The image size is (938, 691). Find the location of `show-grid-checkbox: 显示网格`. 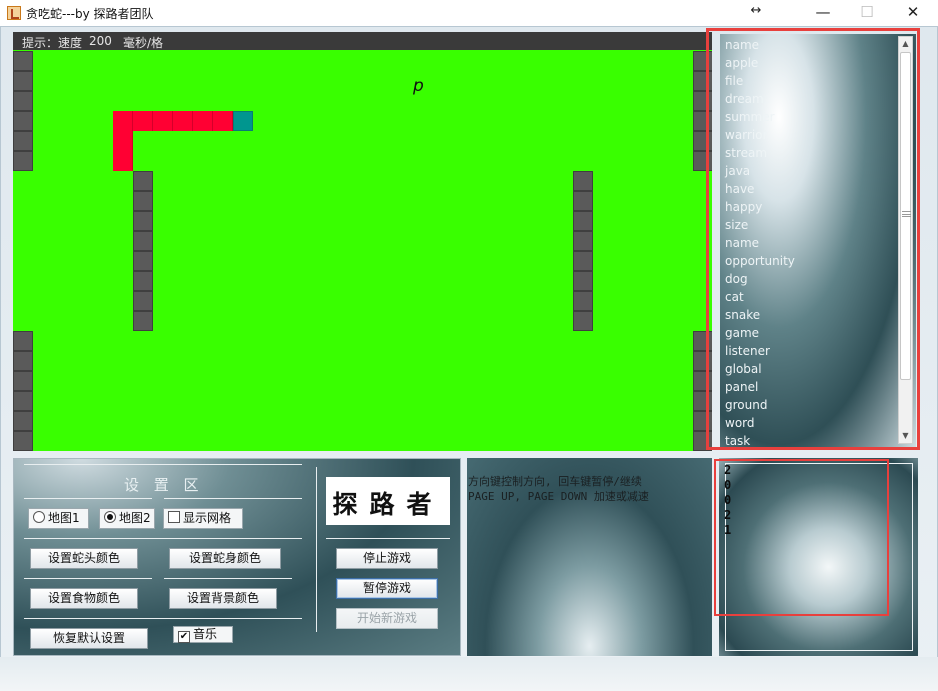

show-grid-checkbox: 显示网格 is located at coordinates (203, 518).